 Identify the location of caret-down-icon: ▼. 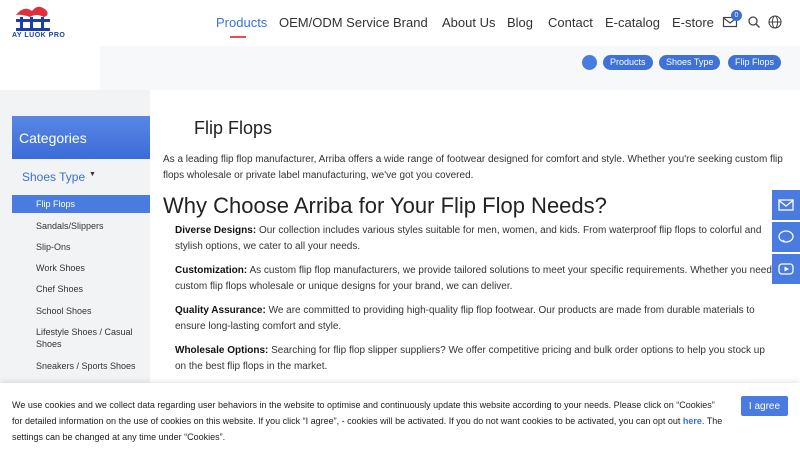
(92, 174).